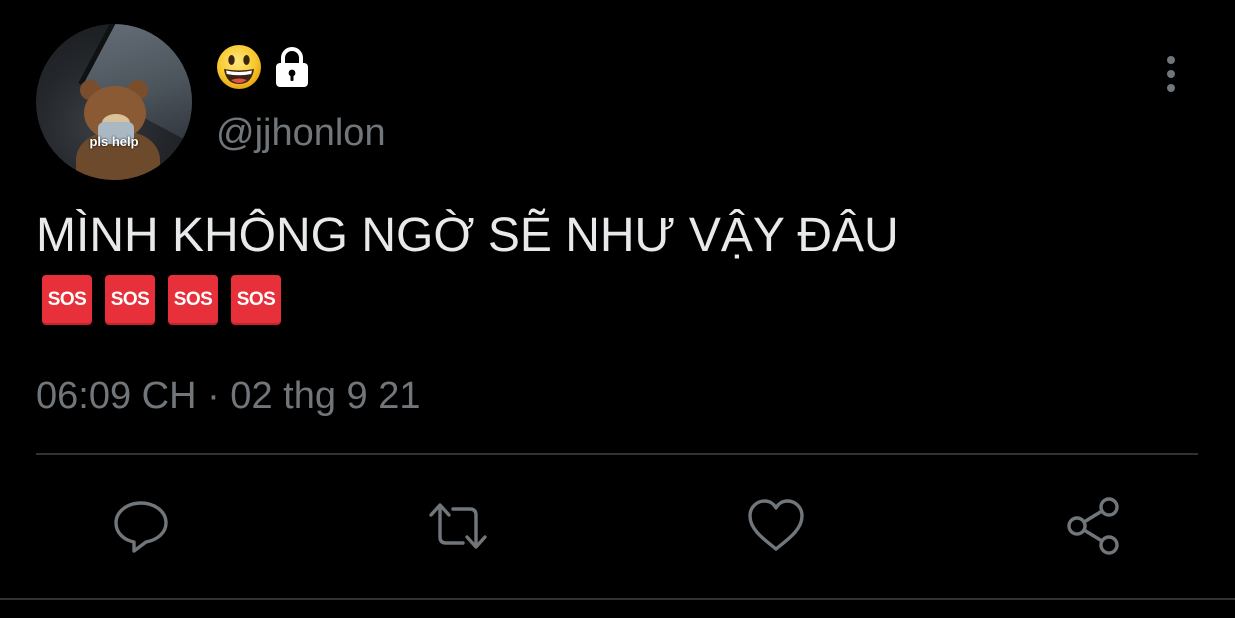  What do you see at coordinates (292, 67) in the screenshot?
I see `lock-icon` at bounding box center [292, 67].